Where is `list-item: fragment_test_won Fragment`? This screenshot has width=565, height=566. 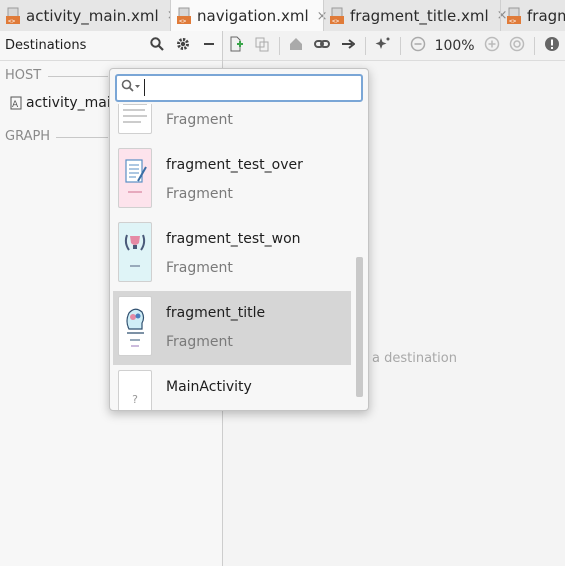
list-item: fragment_test_won Fragment is located at coordinates (232, 254).